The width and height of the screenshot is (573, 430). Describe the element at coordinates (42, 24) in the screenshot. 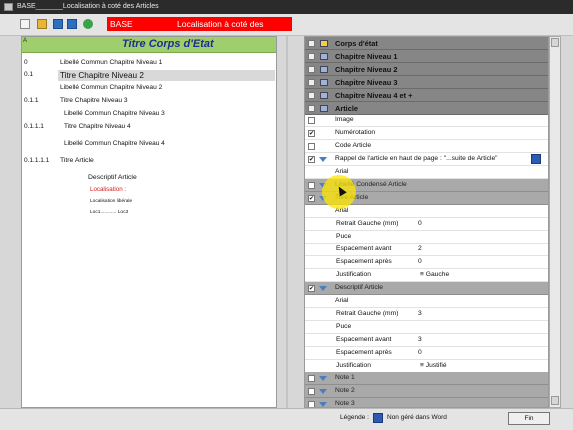

I see `open-folder-icon` at that location.